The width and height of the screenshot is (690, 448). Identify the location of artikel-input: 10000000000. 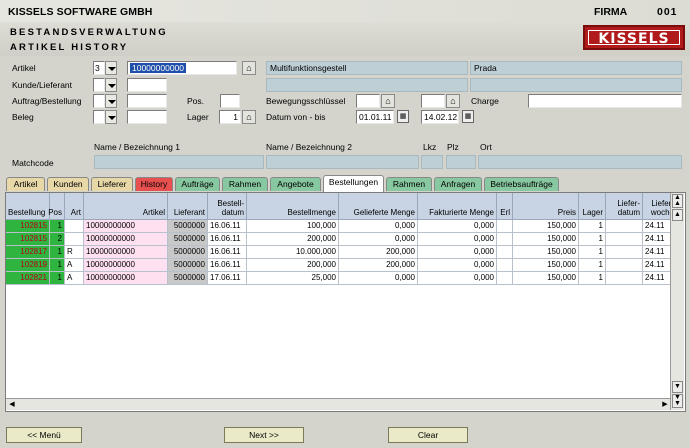
(182, 68).